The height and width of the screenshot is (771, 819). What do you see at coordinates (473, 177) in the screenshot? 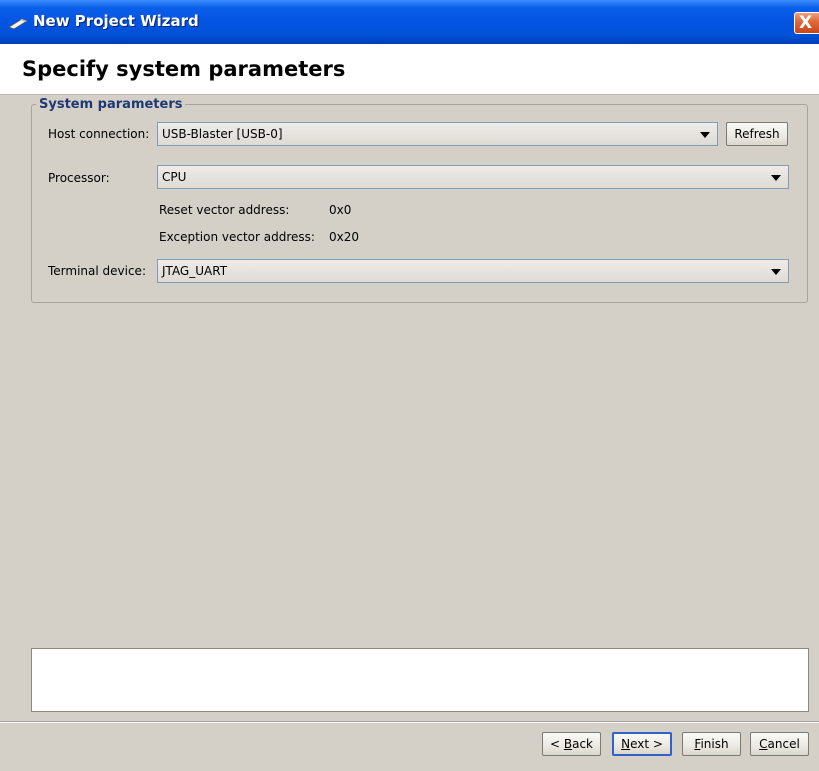
I see `processor-select: CPU` at bounding box center [473, 177].